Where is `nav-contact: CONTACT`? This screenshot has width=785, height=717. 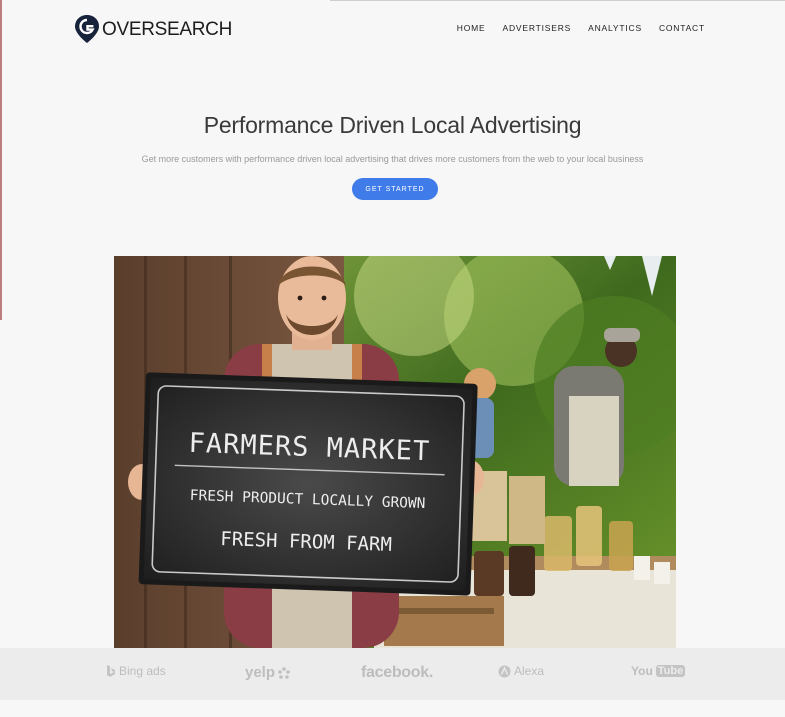 nav-contact: CONTACT is located at coordinates (682, 28).